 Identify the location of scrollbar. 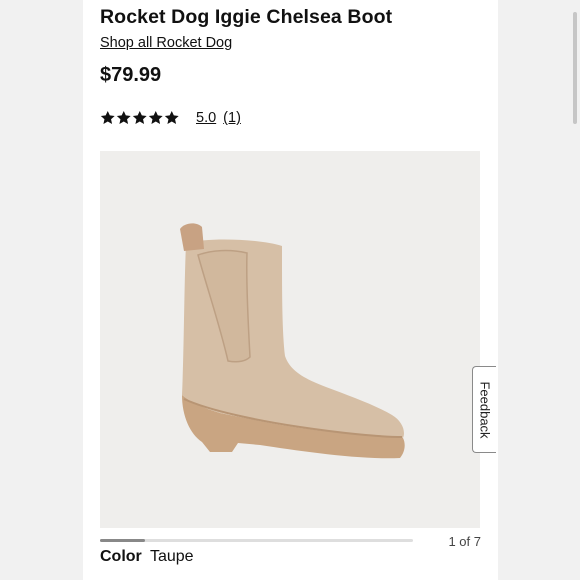
(575, 68).